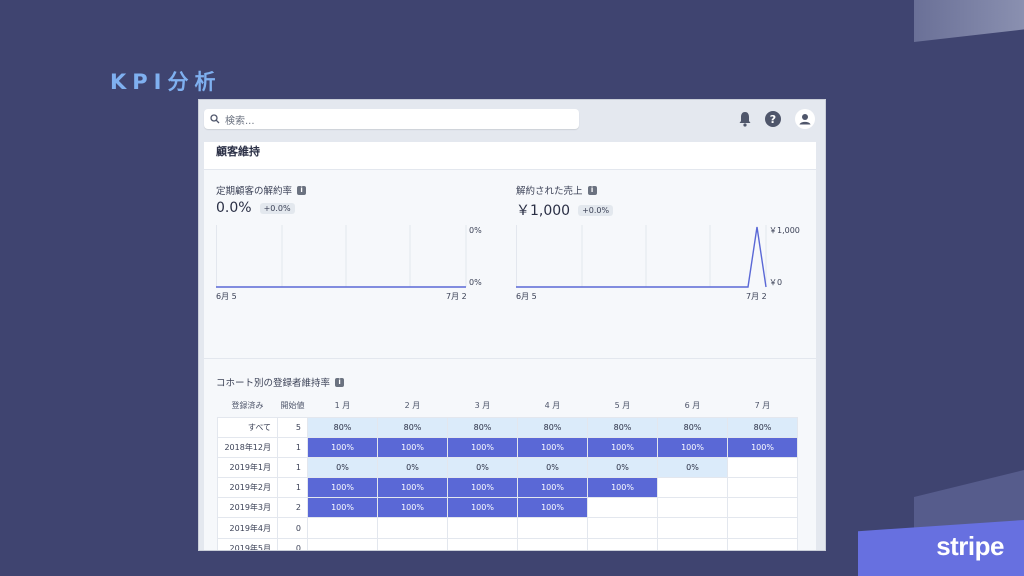  What do you see at coordinates (342, 405) in the screenshot?
I see `cohort-header: 1 月` at bounding box center [342, 405].